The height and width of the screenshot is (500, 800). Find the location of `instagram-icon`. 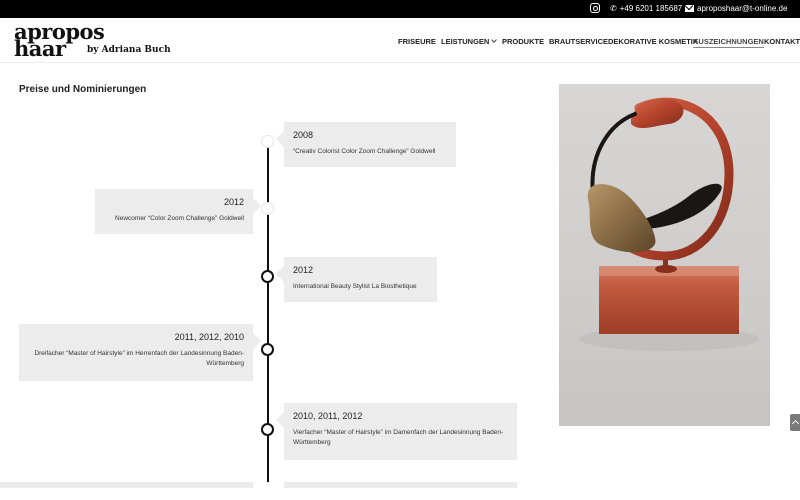

instagram-icon is located at coordinates (595, 8).